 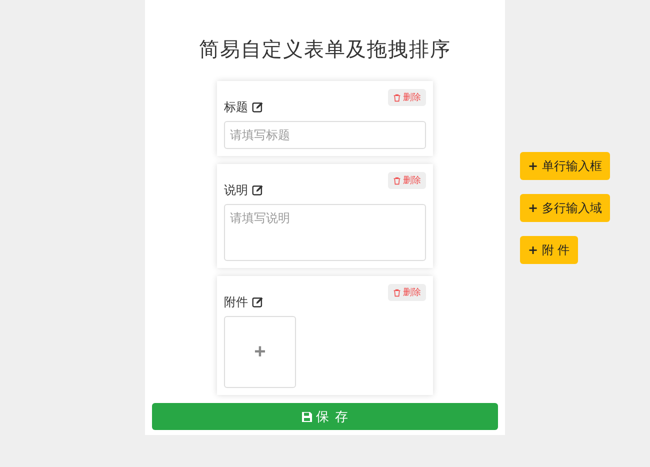 I want to click on description-textarea: 请填写说明, so click(x=325, y=232).